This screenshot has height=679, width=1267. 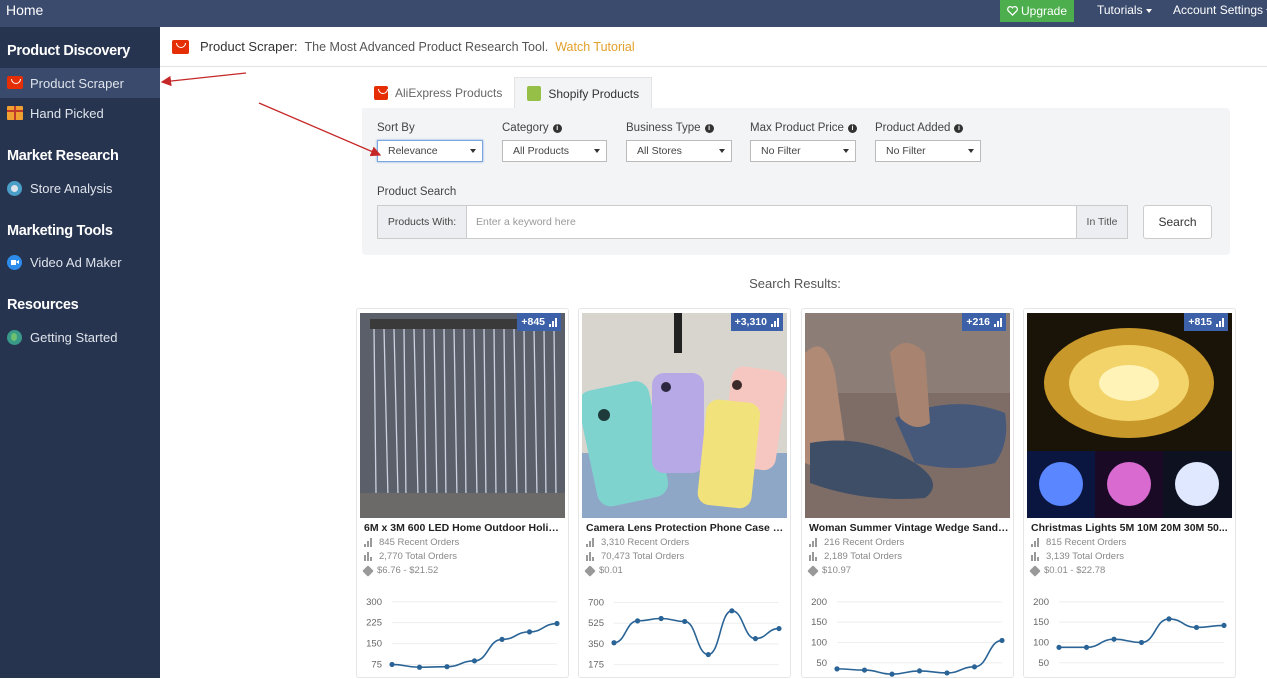 What do you see at coordinates (374, 623) in the screenshot?
I see `y-tick-label: 225` at bounding box center [374, 623].